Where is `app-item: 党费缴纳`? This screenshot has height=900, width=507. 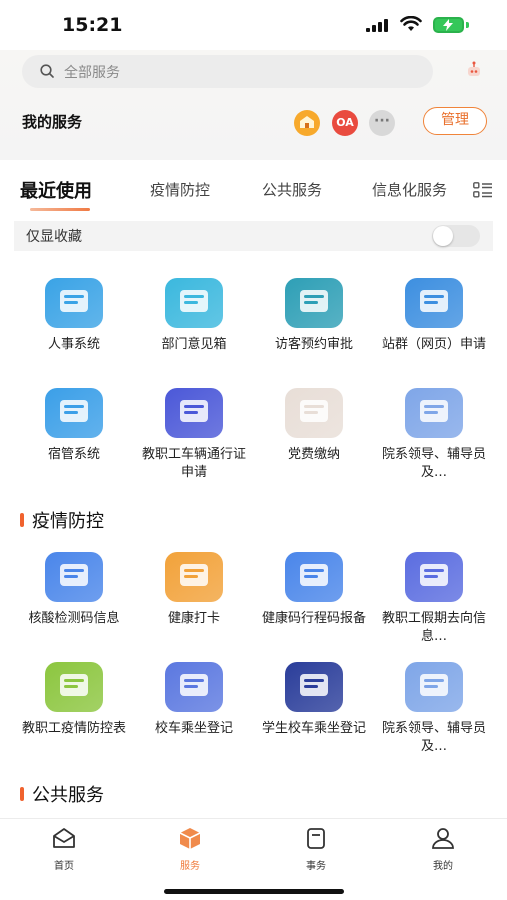
app-item: 党费缴纳 is located at coordinates (314, 426).